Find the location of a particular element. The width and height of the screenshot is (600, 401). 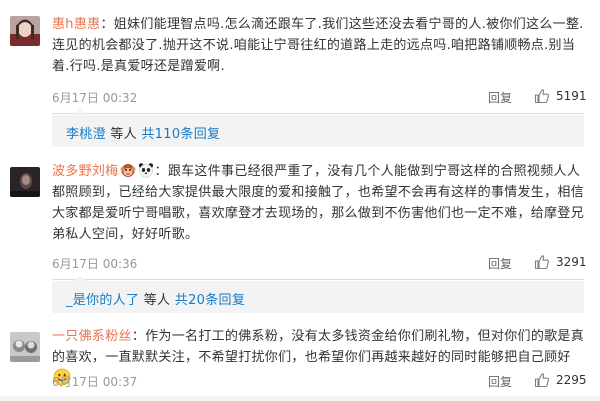

sub-reply-text: 李桃澄 等人 共110条回复 is located at coordinates (143, 132).